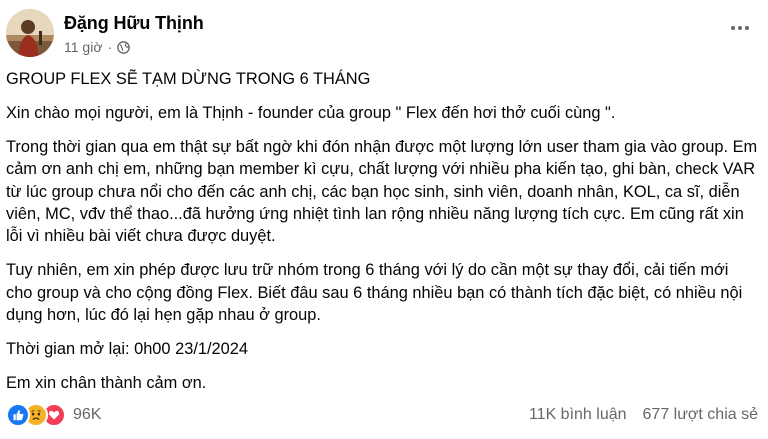  Describe the element at coordinates (124, 47) in the screenshot. I see `globe-icon` at that location.